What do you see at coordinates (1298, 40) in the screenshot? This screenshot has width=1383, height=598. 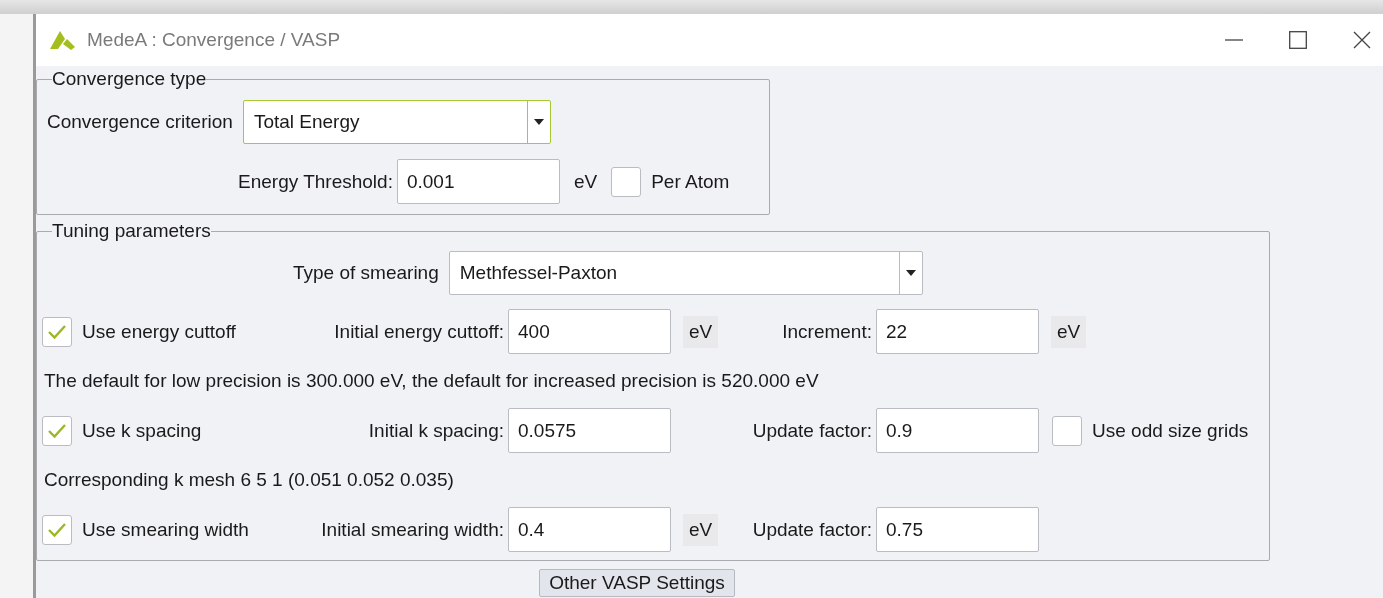 I see `maximize-icon` at bounding box center [1298, 40].